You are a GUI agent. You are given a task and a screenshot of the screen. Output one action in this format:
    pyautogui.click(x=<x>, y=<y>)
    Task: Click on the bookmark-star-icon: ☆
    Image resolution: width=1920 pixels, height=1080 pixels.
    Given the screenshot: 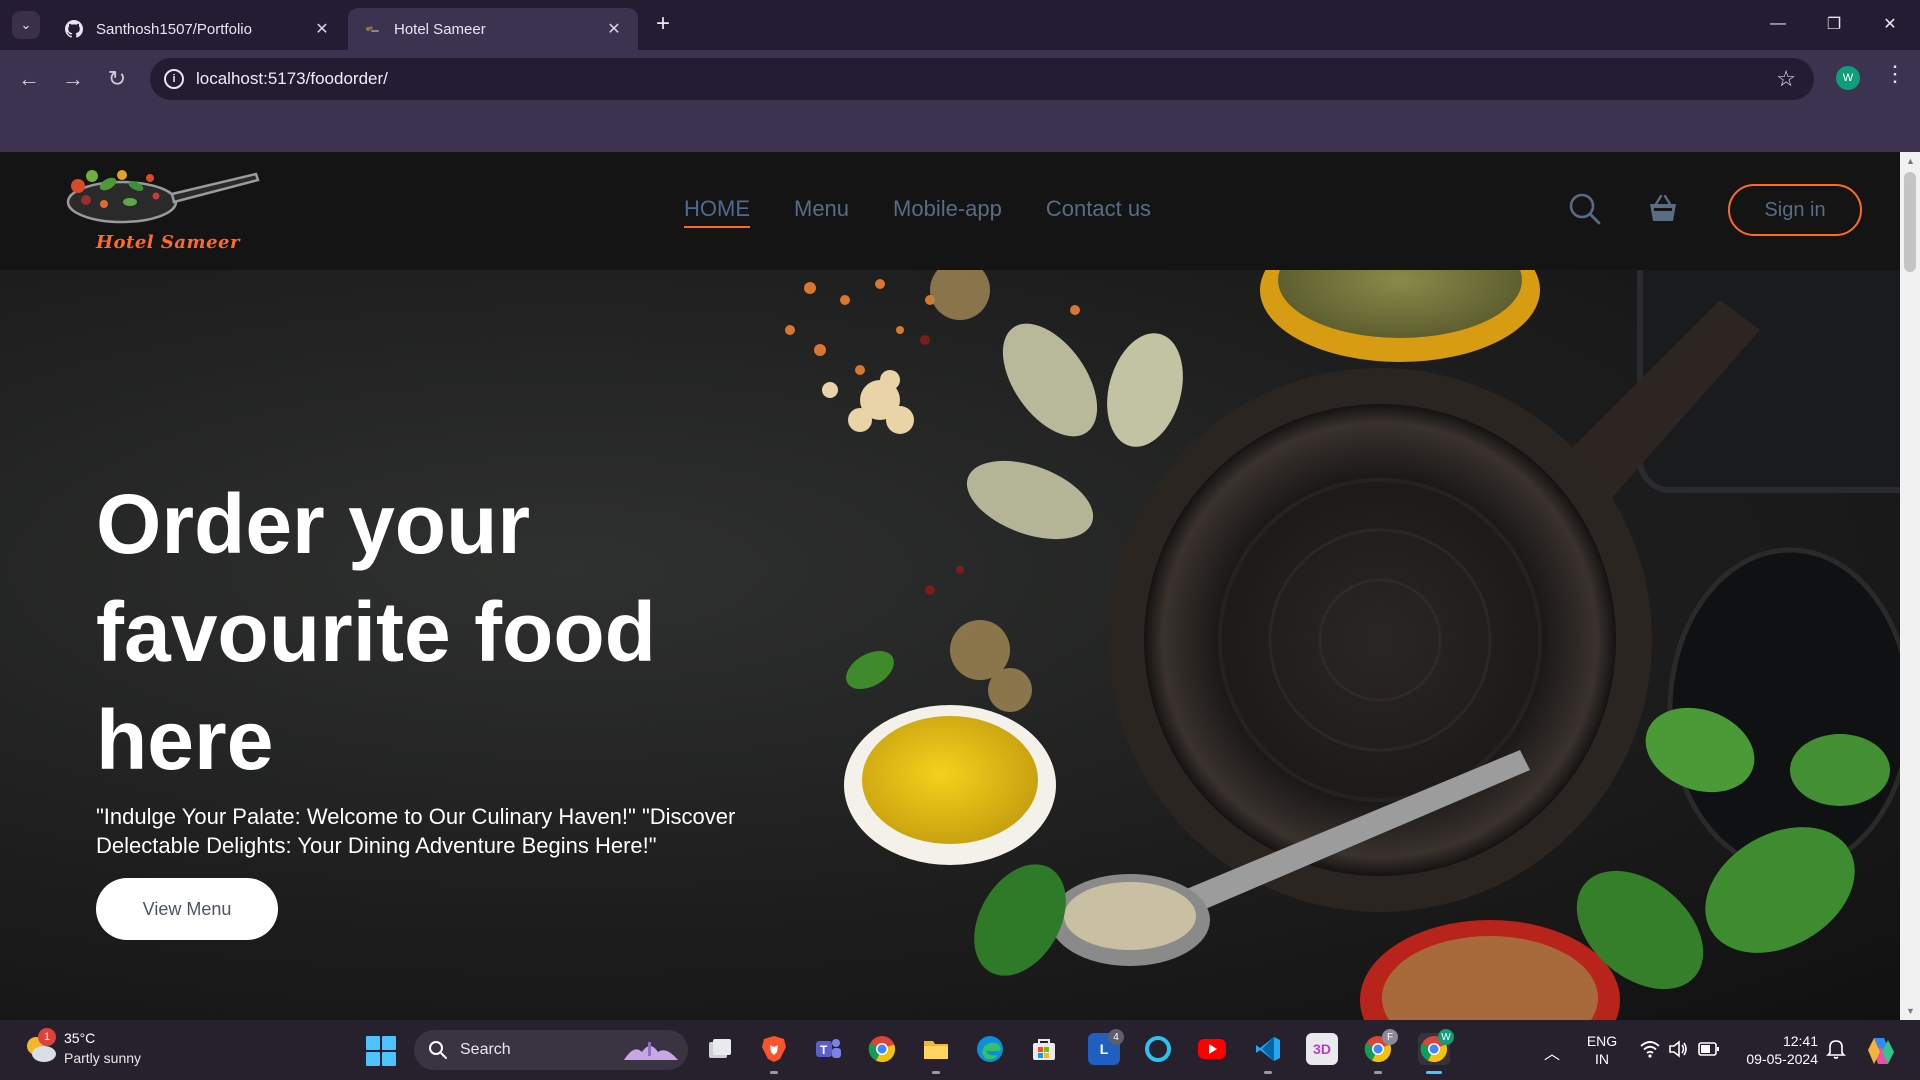 What is the action you would take?
    pyautogui.click(x=1786, y=79)
    